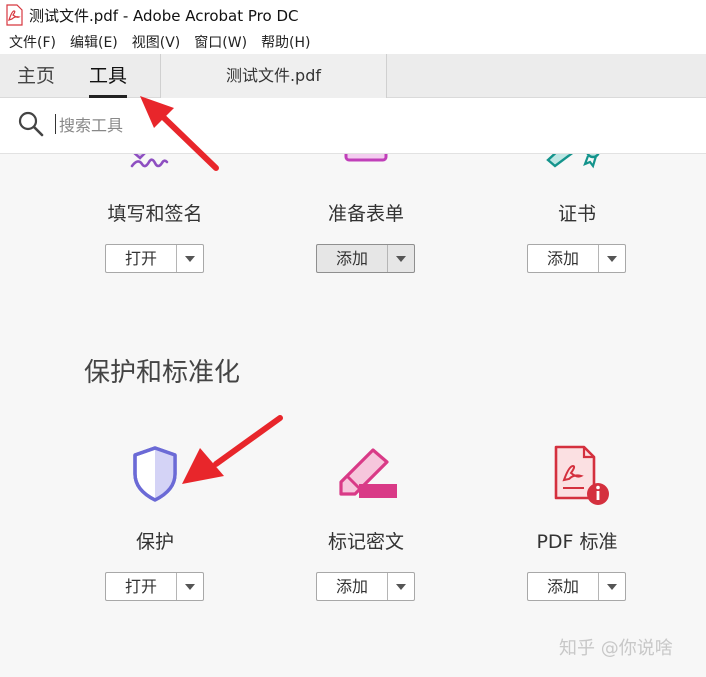 This screenshot has height=677, width=706. I want to click on certificate-add-button: 添加, so click(576, 258).